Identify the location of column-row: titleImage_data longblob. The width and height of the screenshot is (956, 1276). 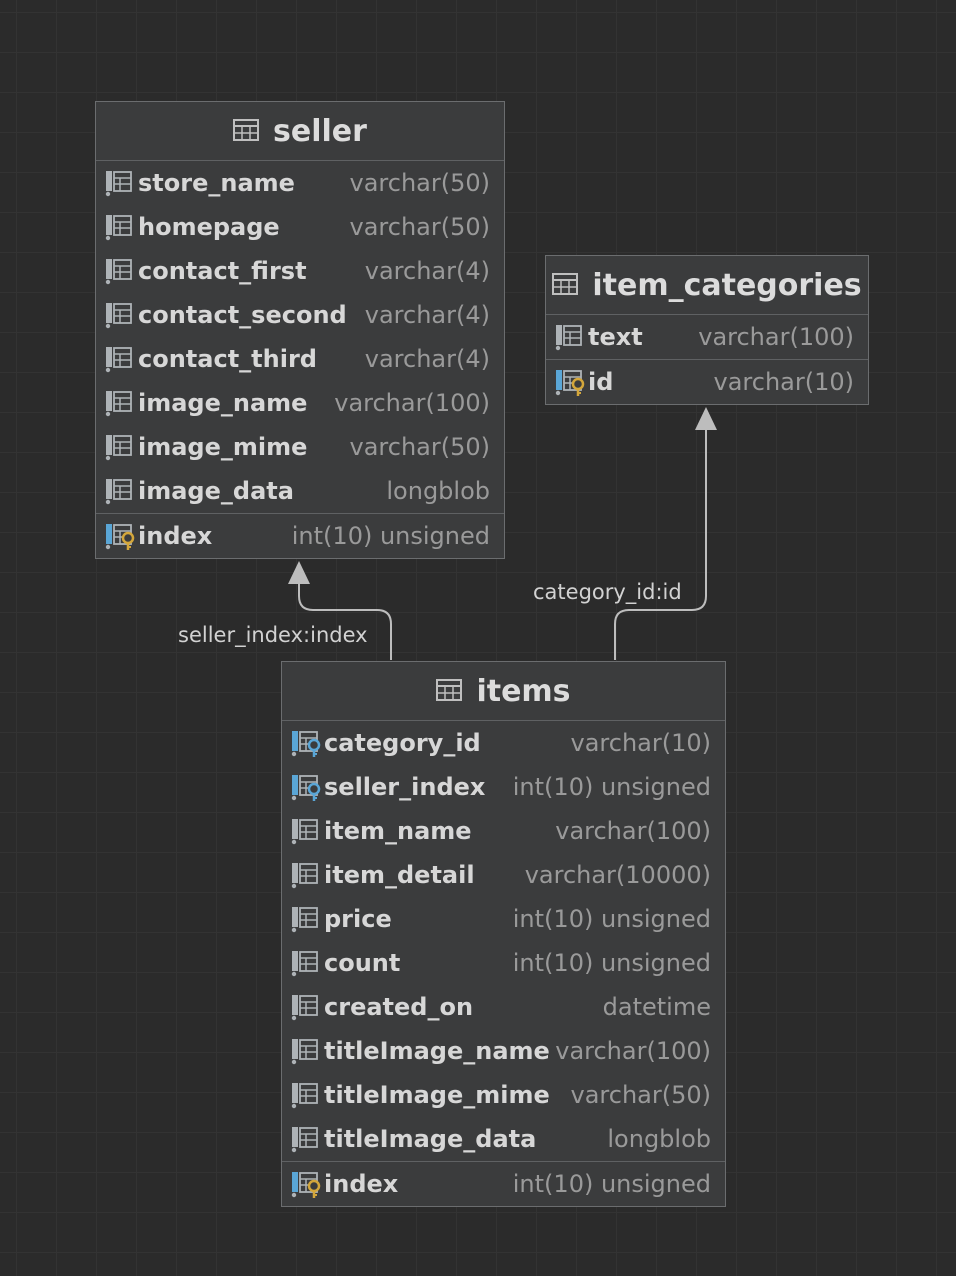
(503, 1139).